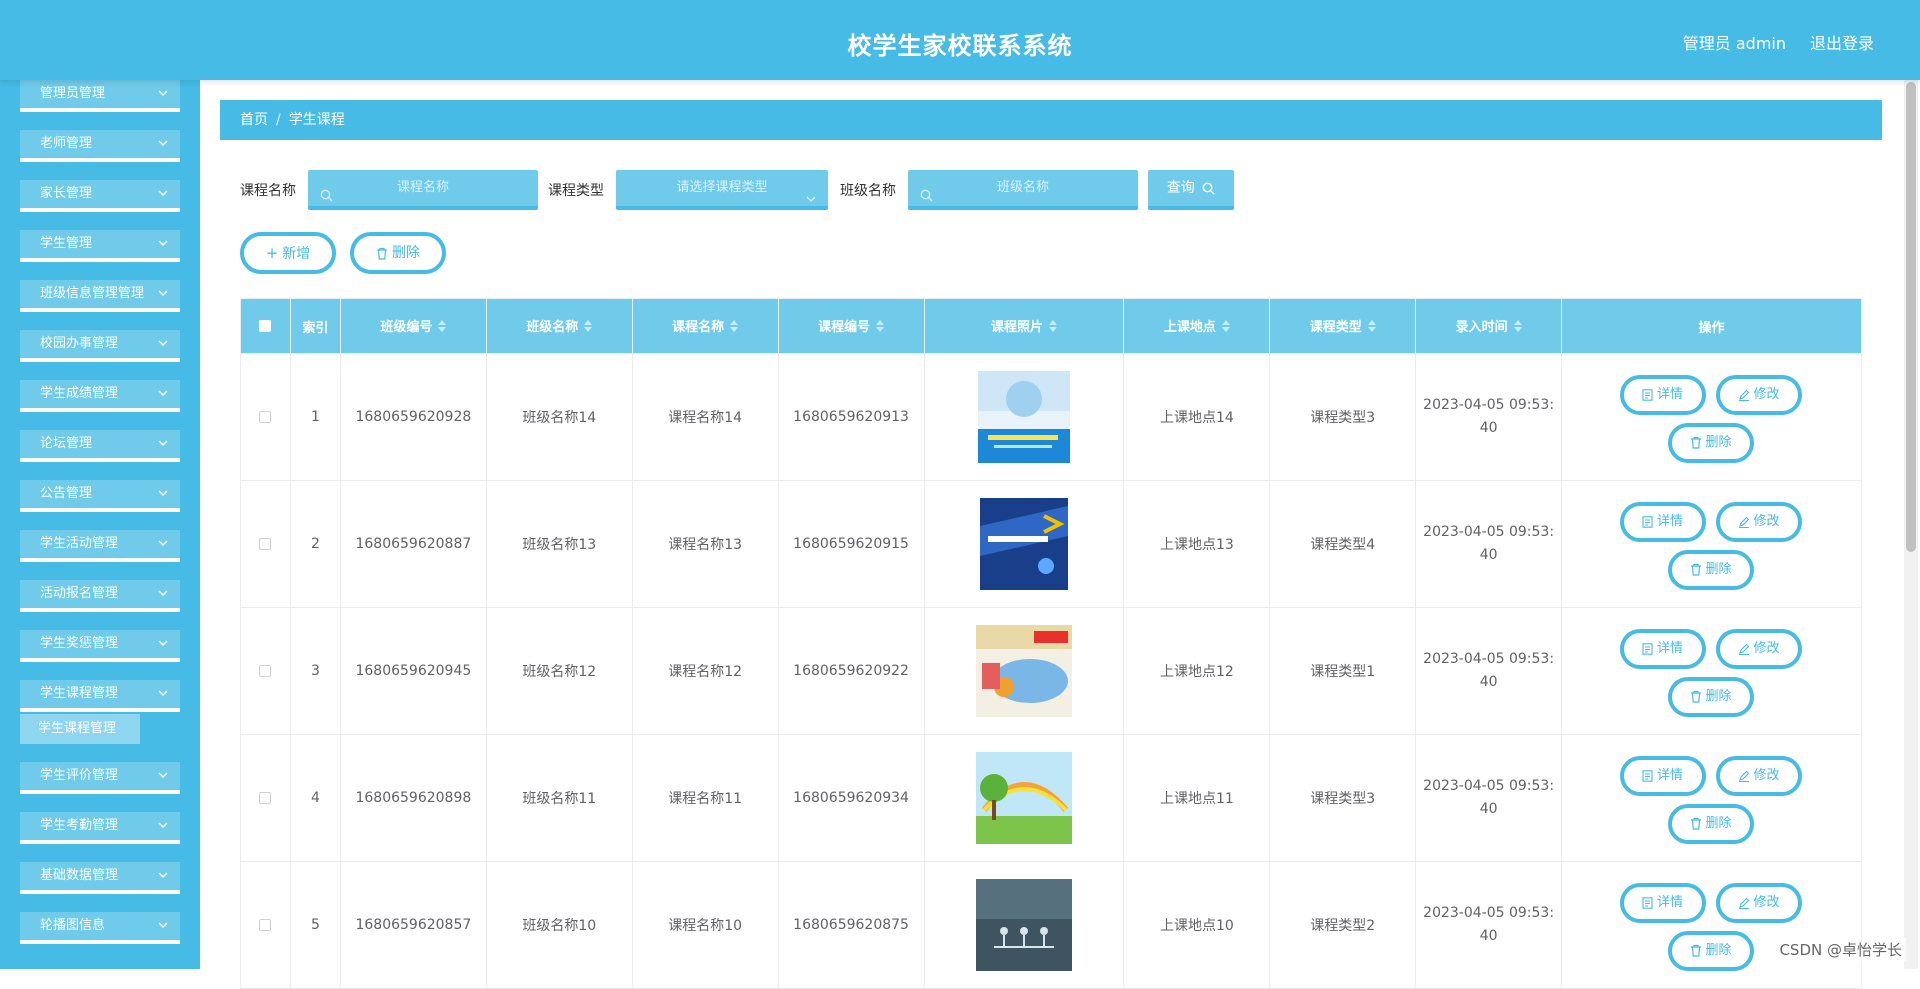 Image resolution: width=1920 pixels, height=989 pixels. Describe the element at coordinates (1842, 42) in the screenshot. I see `logout-link: 退出登录` at that location.